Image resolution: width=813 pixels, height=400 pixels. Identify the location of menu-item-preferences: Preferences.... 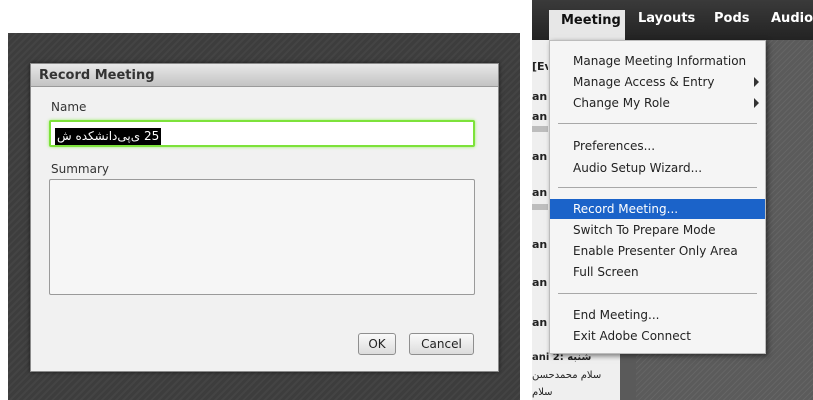
(657, 146).